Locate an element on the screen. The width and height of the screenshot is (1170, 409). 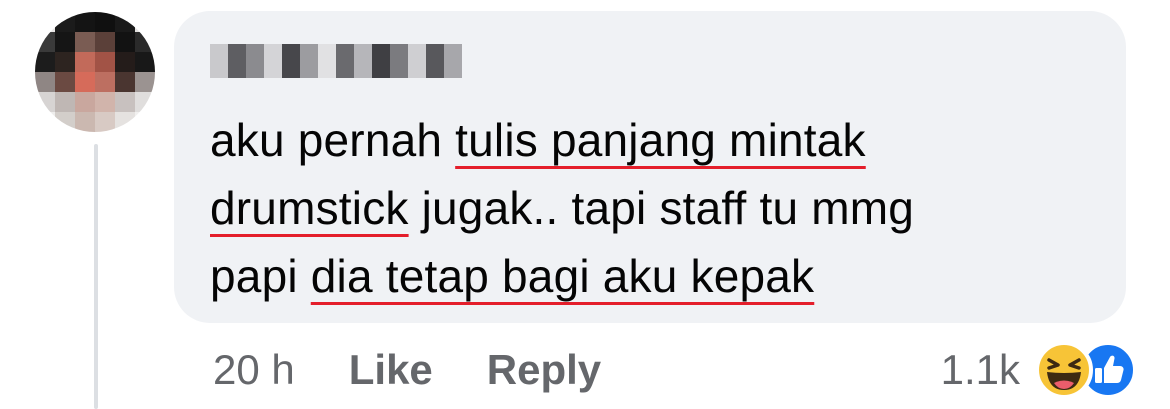
reaction-icons is located at coordinates (1086, 370).